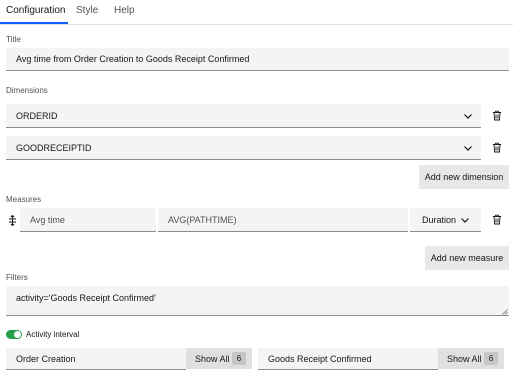  What do you see at coordinates (256, 12) in the screenshot?
I see `tab-bar: Configuration Style Help` at bounding box center [256, 12].